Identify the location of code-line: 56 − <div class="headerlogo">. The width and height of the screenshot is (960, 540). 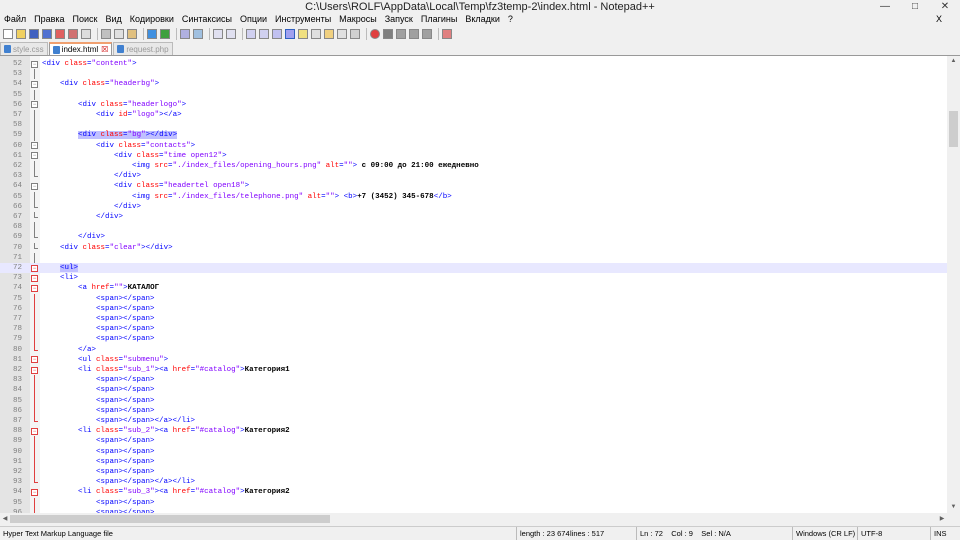
(473, 105).